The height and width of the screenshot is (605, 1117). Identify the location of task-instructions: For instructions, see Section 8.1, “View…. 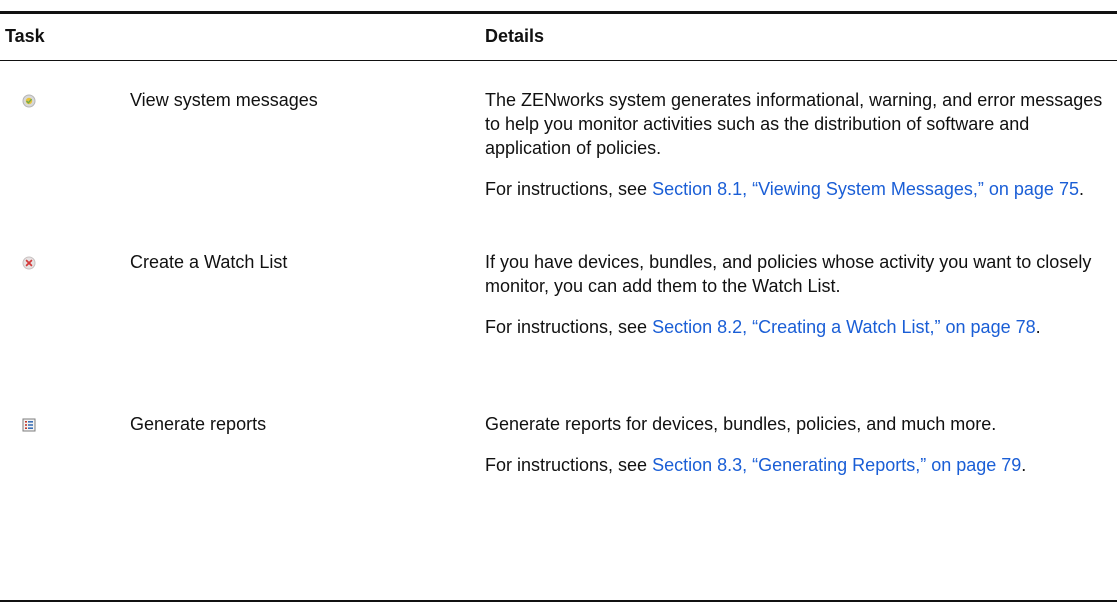
(784, 189).